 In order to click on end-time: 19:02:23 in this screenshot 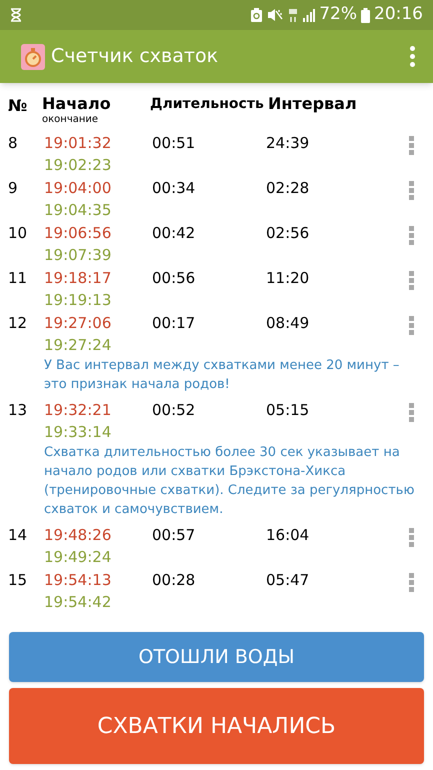, I will do `click(78, 165)`.